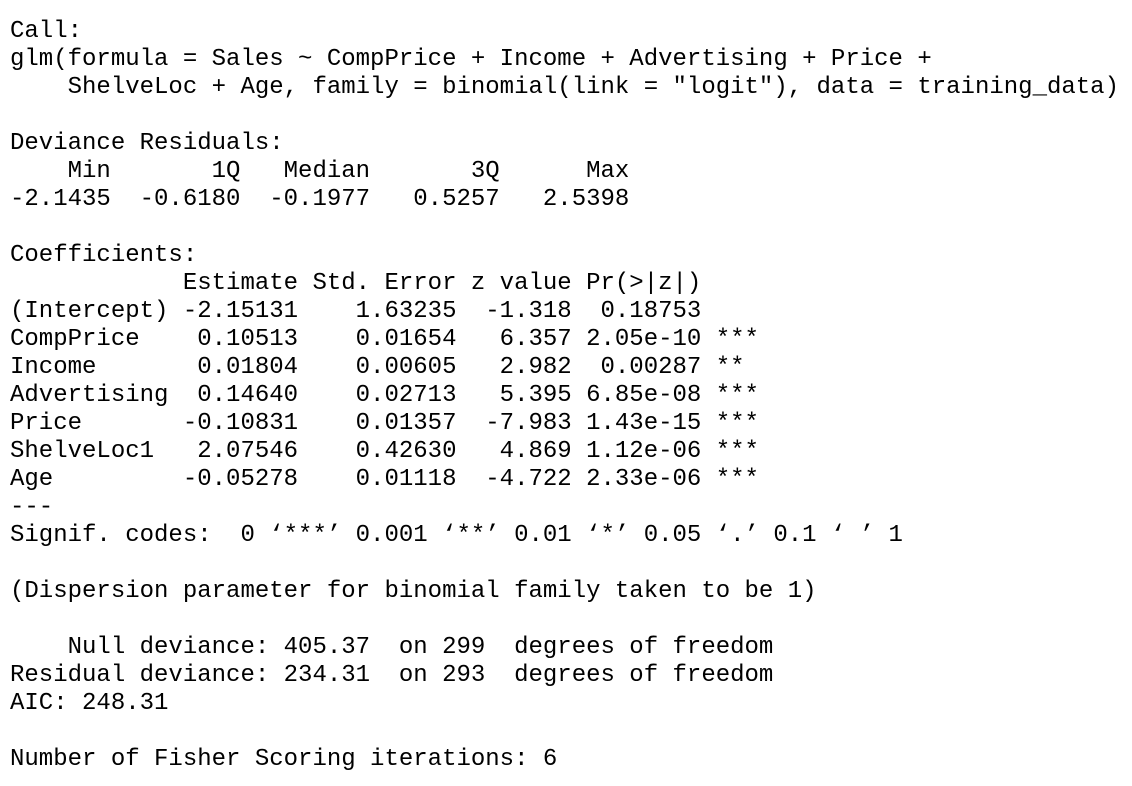 The image size is (1132, 786). I want to click on aic-line: AIC: 248.31, so click(89, 703).